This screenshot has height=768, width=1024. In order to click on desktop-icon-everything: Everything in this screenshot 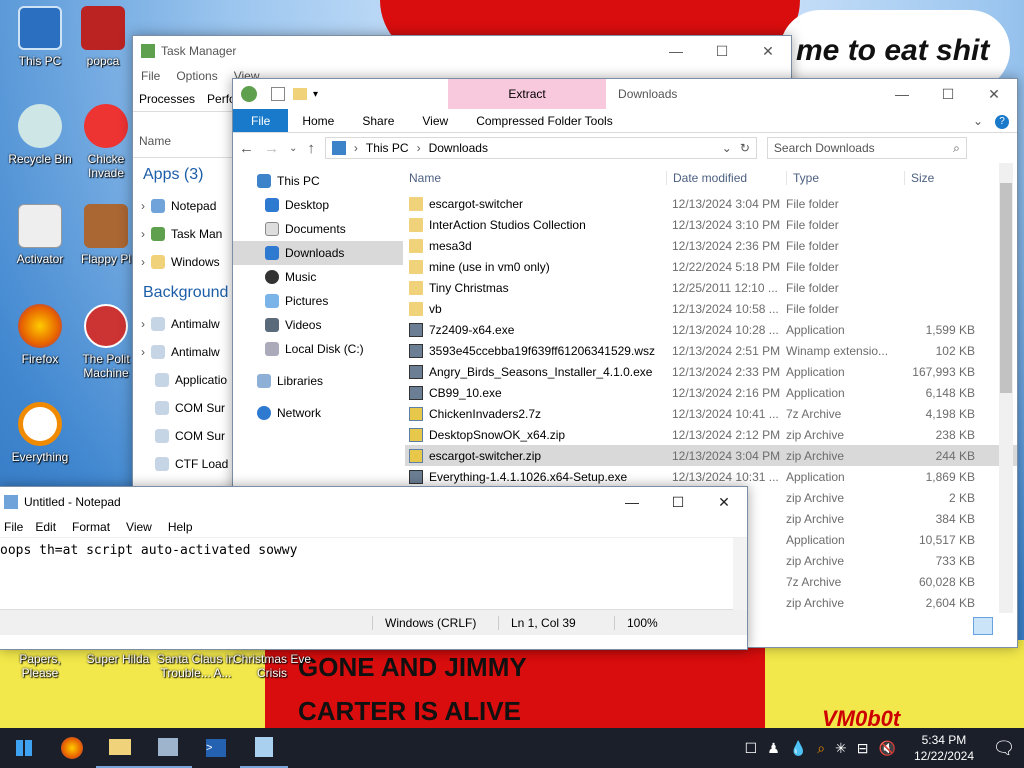, I will do `click(40, 433)`.